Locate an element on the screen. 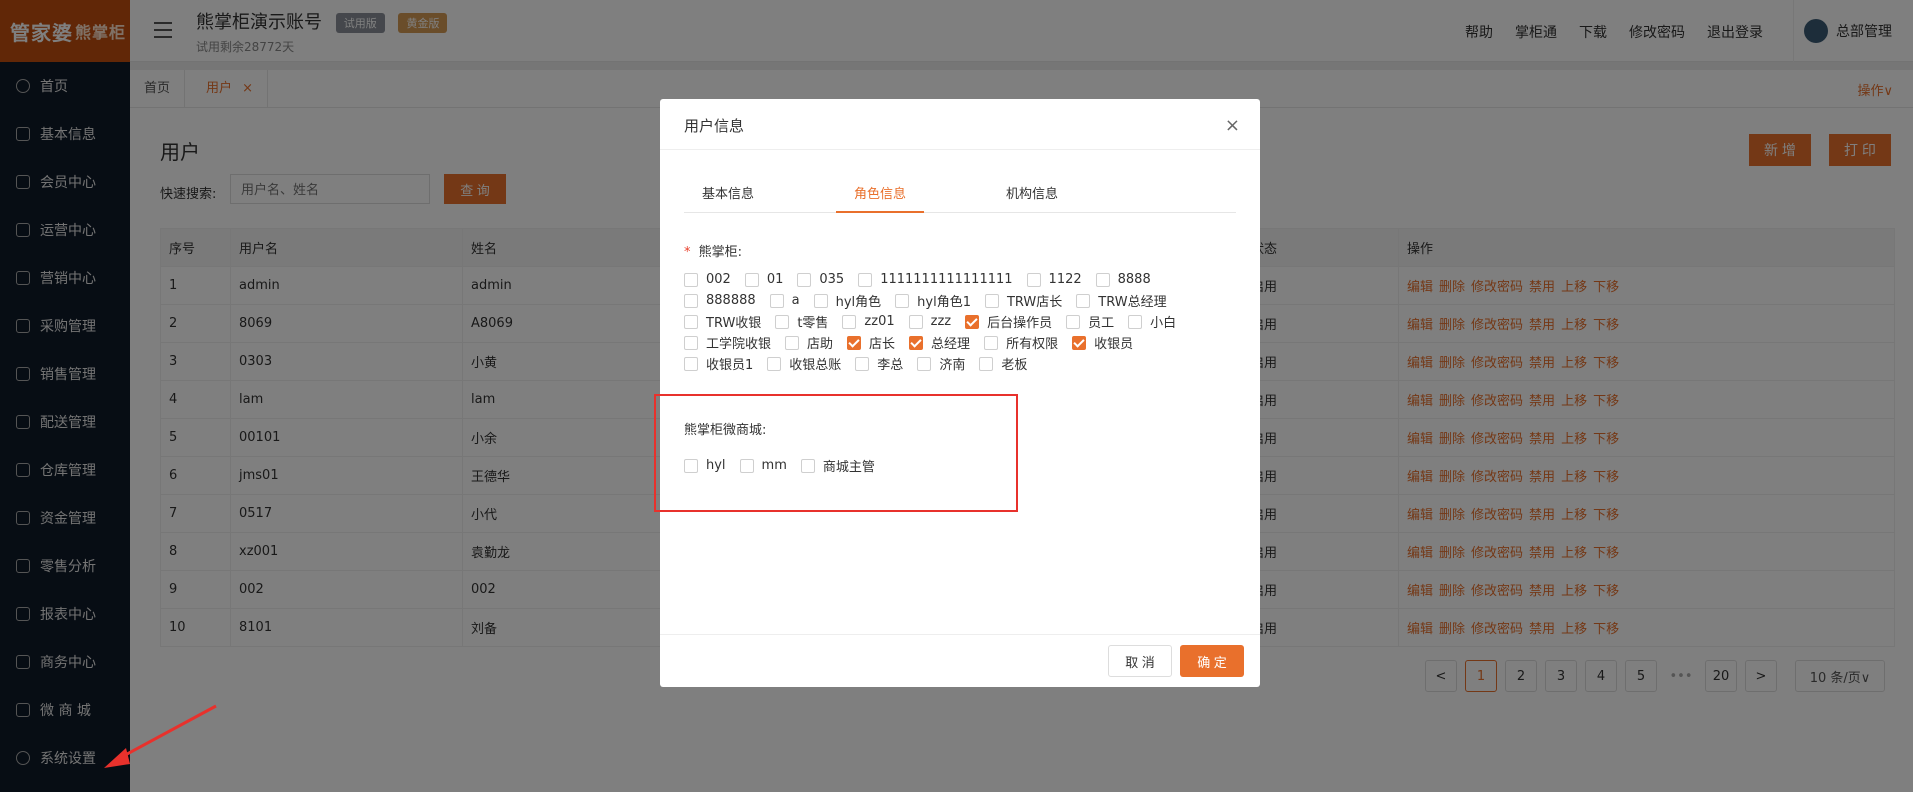 The image size is (1913, 792). role-label: TRW店长 is located at coordinates (1034, 302).